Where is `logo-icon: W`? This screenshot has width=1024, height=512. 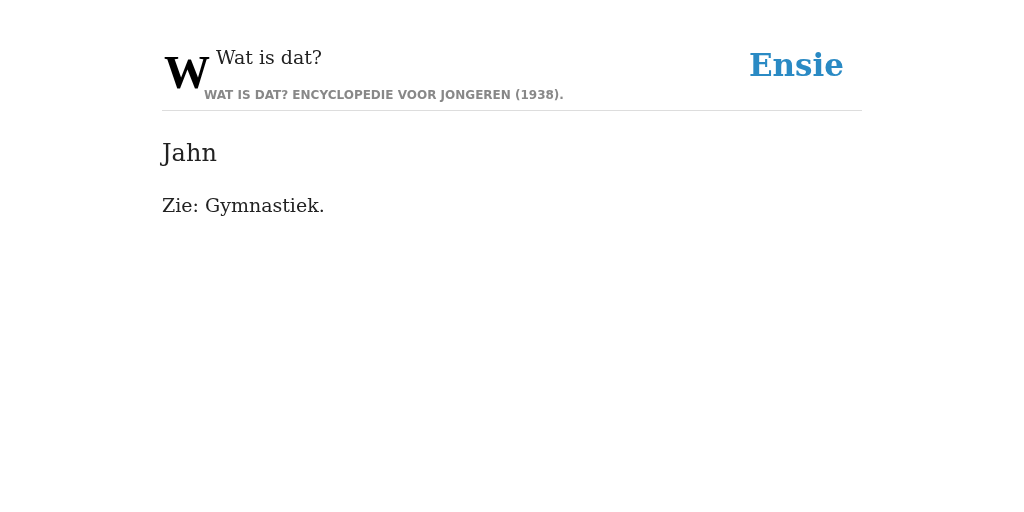 logo-icon: W is located at coordinates (184, 73).